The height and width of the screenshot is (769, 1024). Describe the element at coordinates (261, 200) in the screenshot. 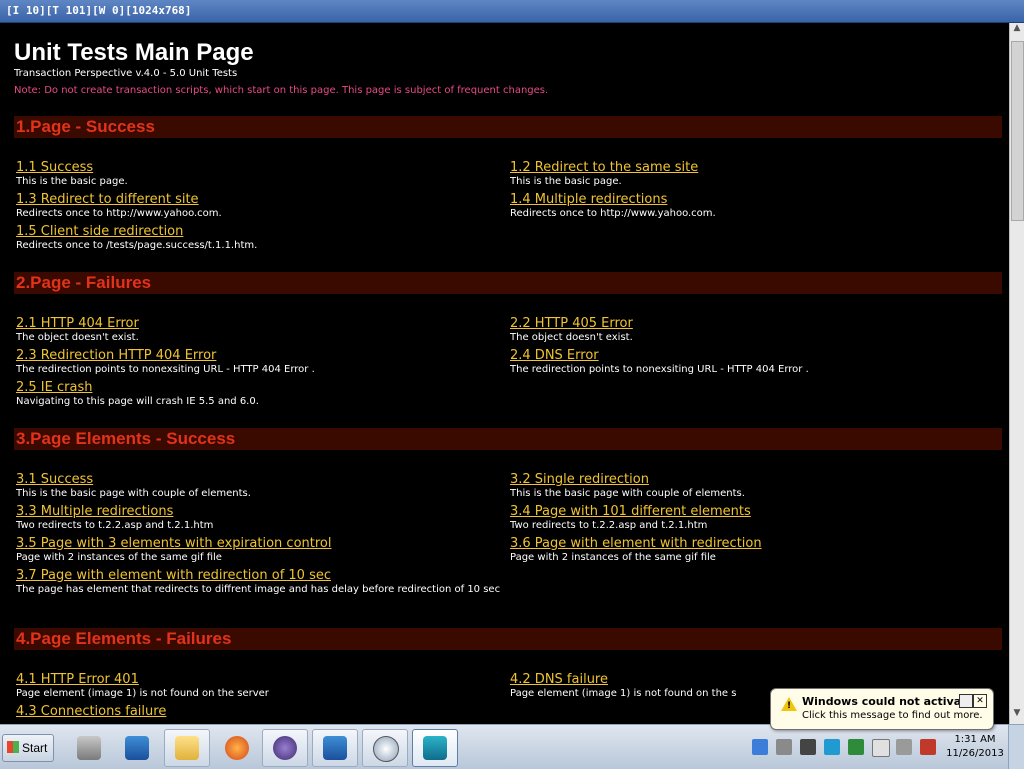

I see `test-link: 1.3 Redirect to different site` at that location.